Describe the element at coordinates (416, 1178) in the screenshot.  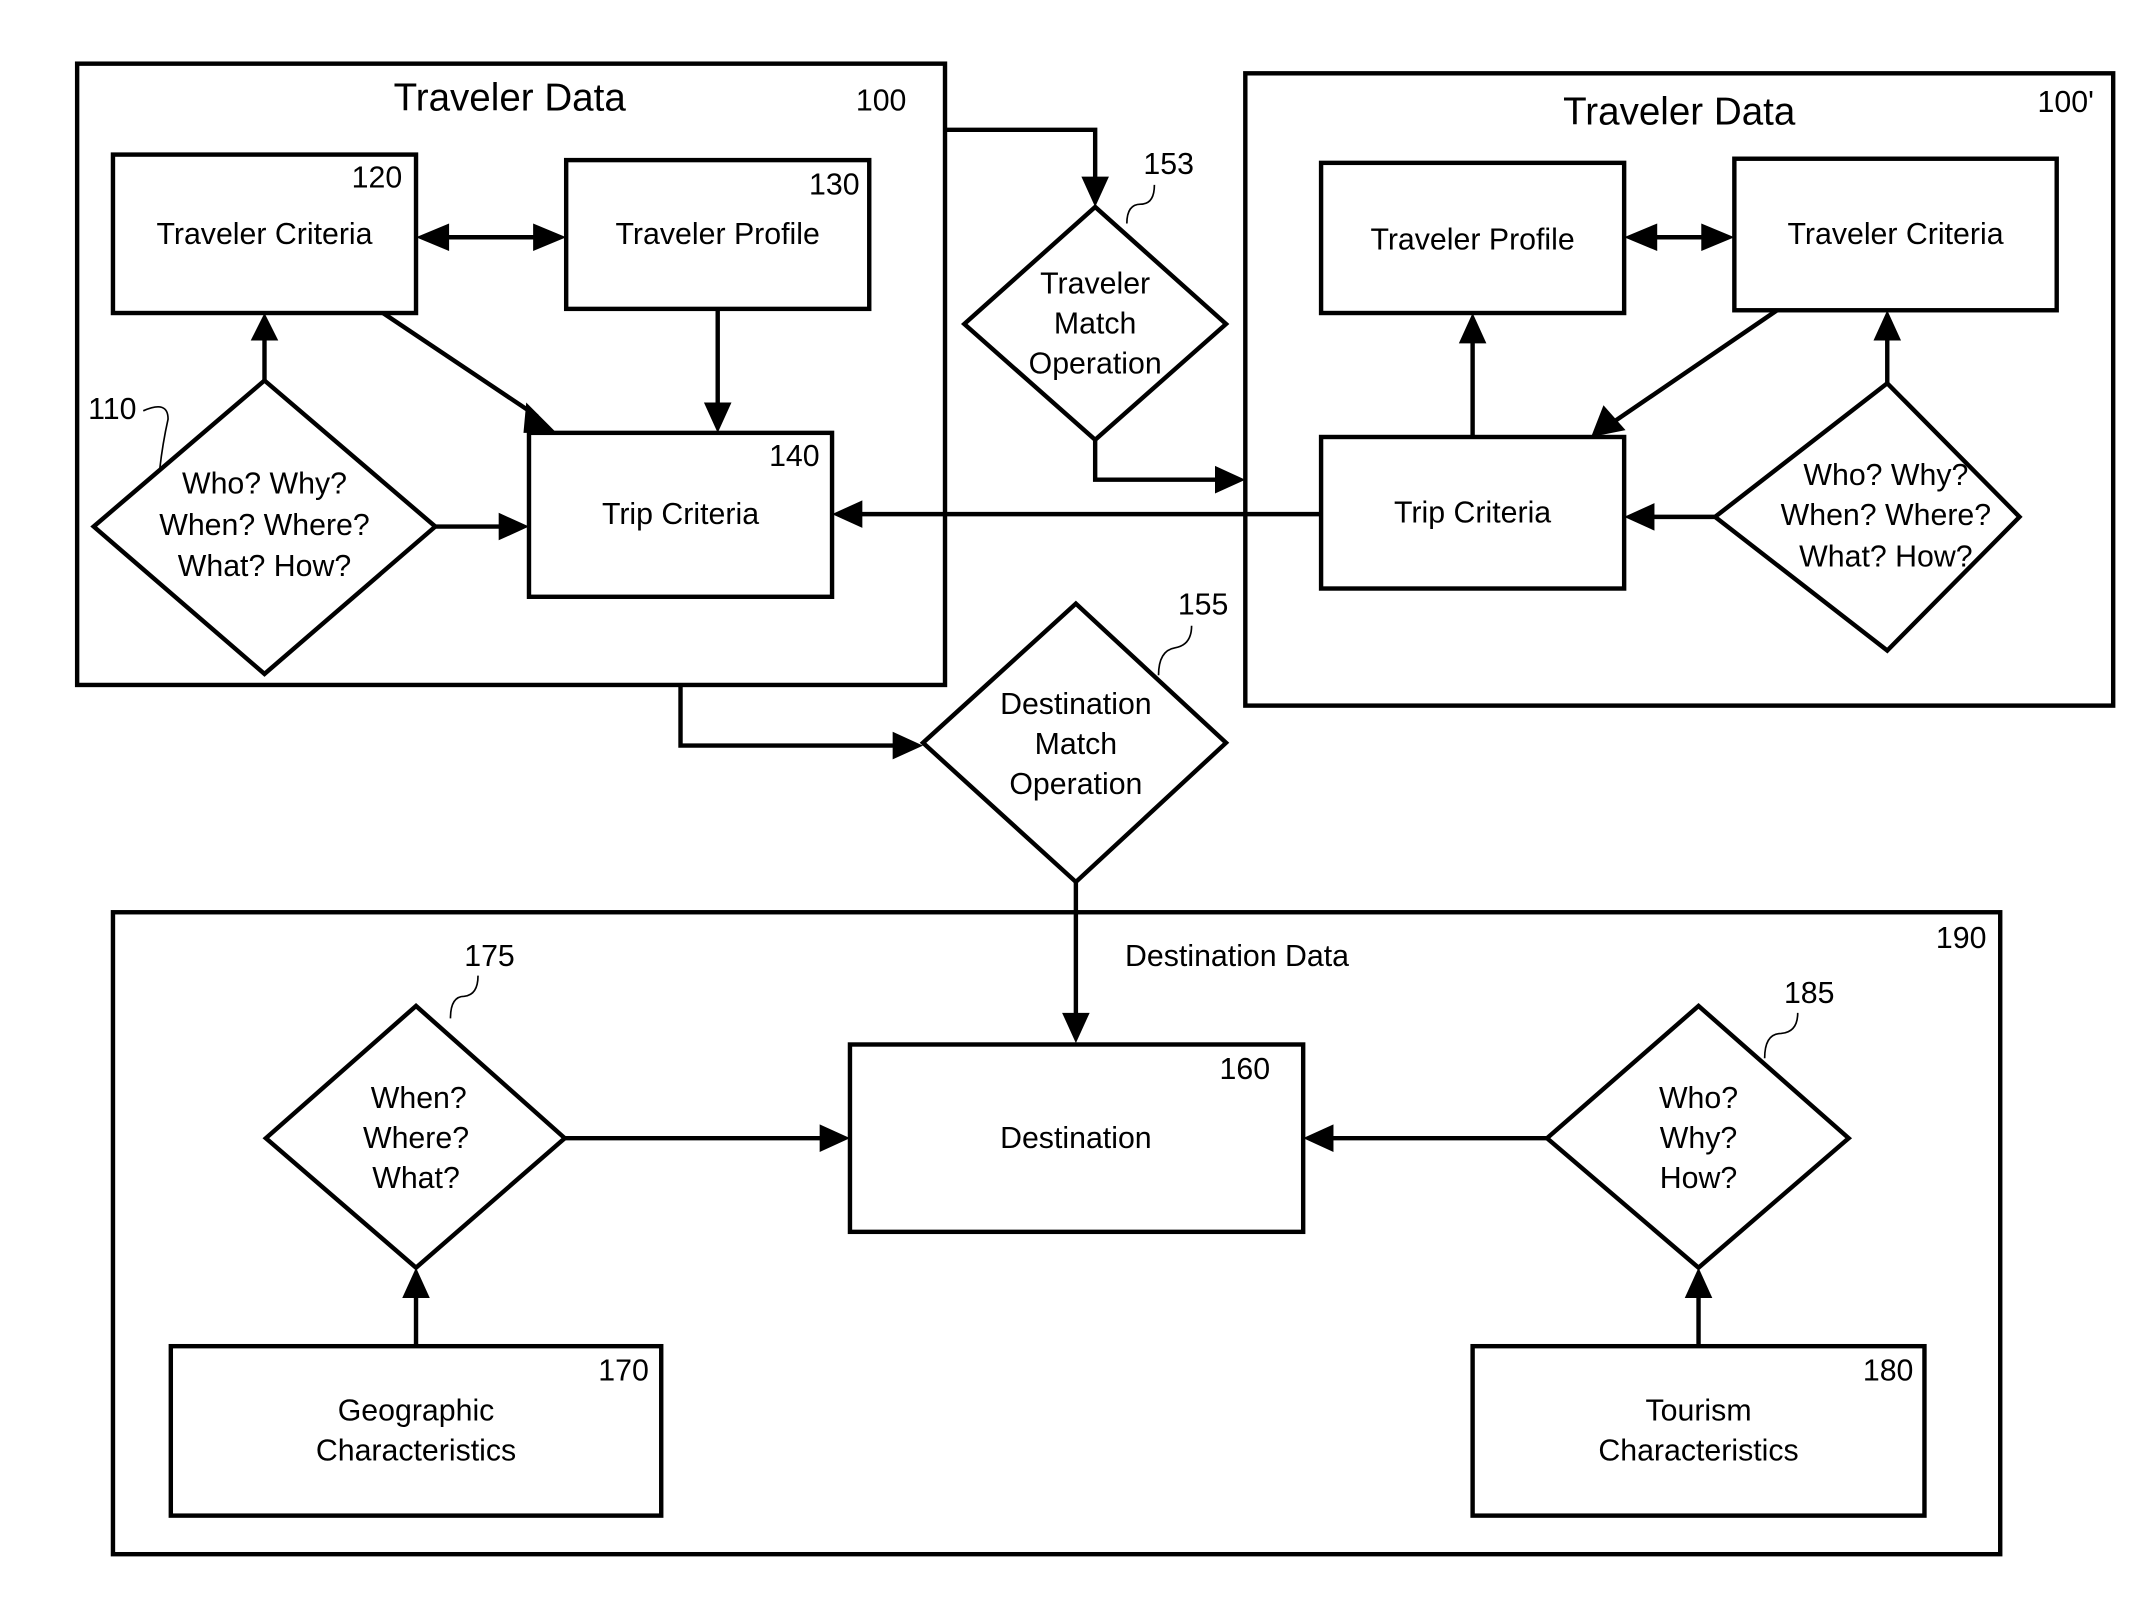
I see `decision-line: What?` at that location.